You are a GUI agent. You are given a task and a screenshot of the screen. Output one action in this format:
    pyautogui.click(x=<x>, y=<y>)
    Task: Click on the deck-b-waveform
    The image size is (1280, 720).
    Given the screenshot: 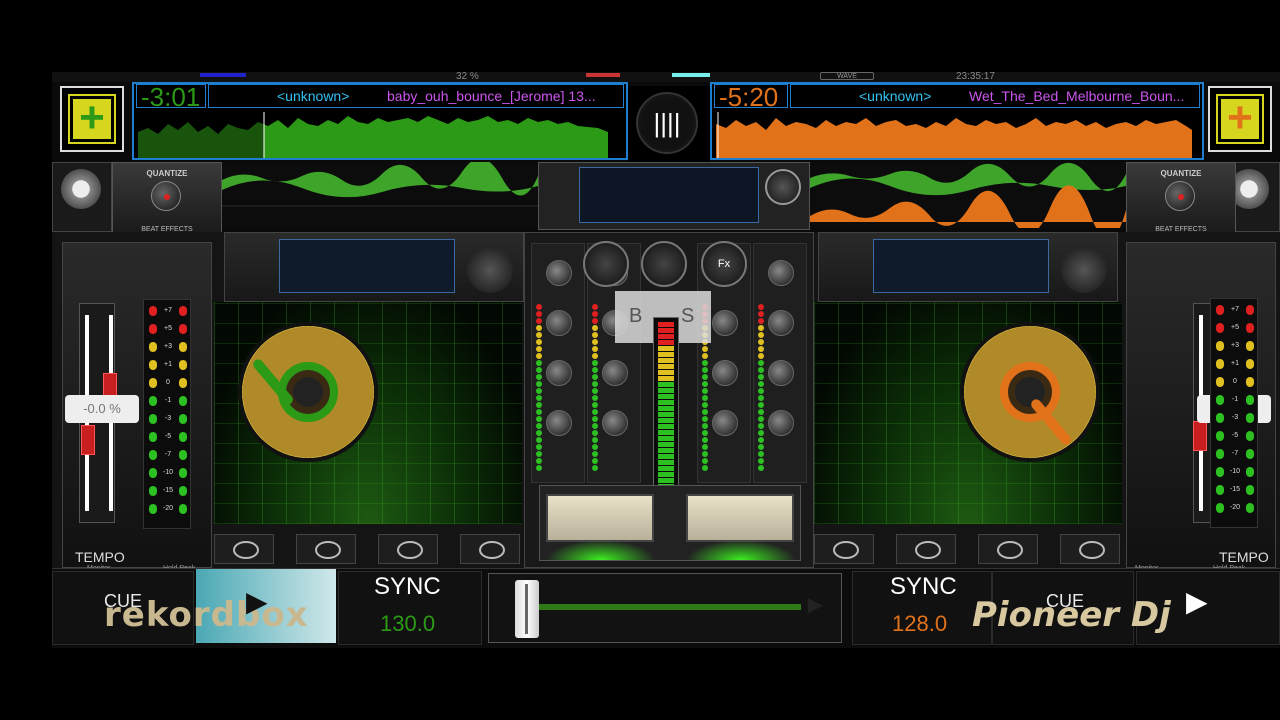 What is the action you would take?
    pyautogui.click(x=956, y=135)
    